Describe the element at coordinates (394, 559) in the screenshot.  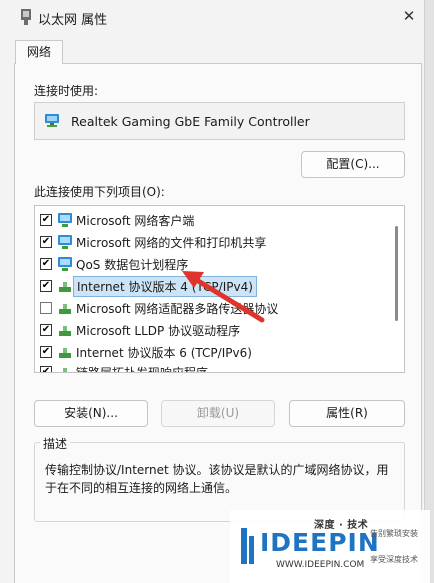
I see `watermark-slogan-2: 享受深度技术` at that location.